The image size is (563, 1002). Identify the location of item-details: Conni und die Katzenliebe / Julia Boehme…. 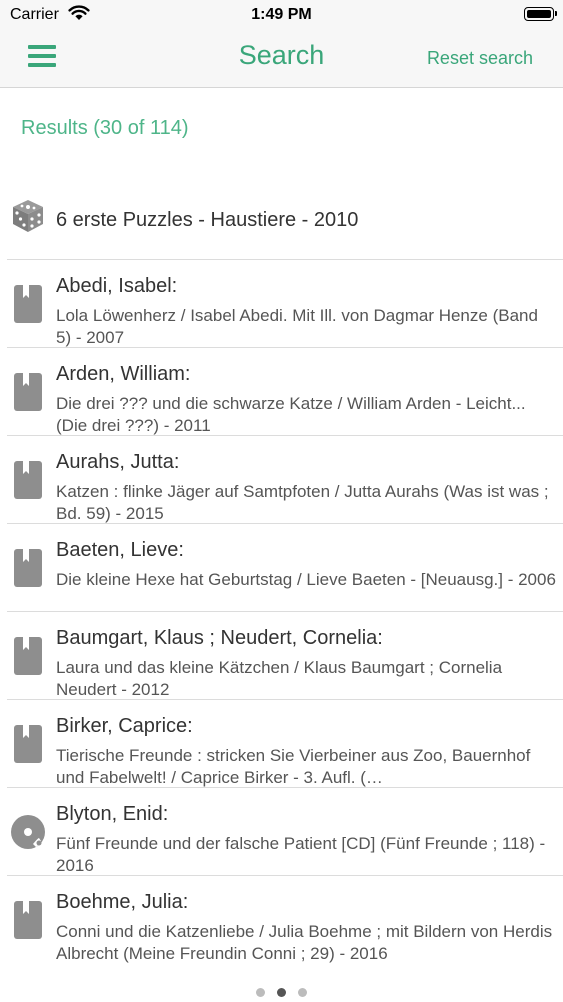
(304, 942).